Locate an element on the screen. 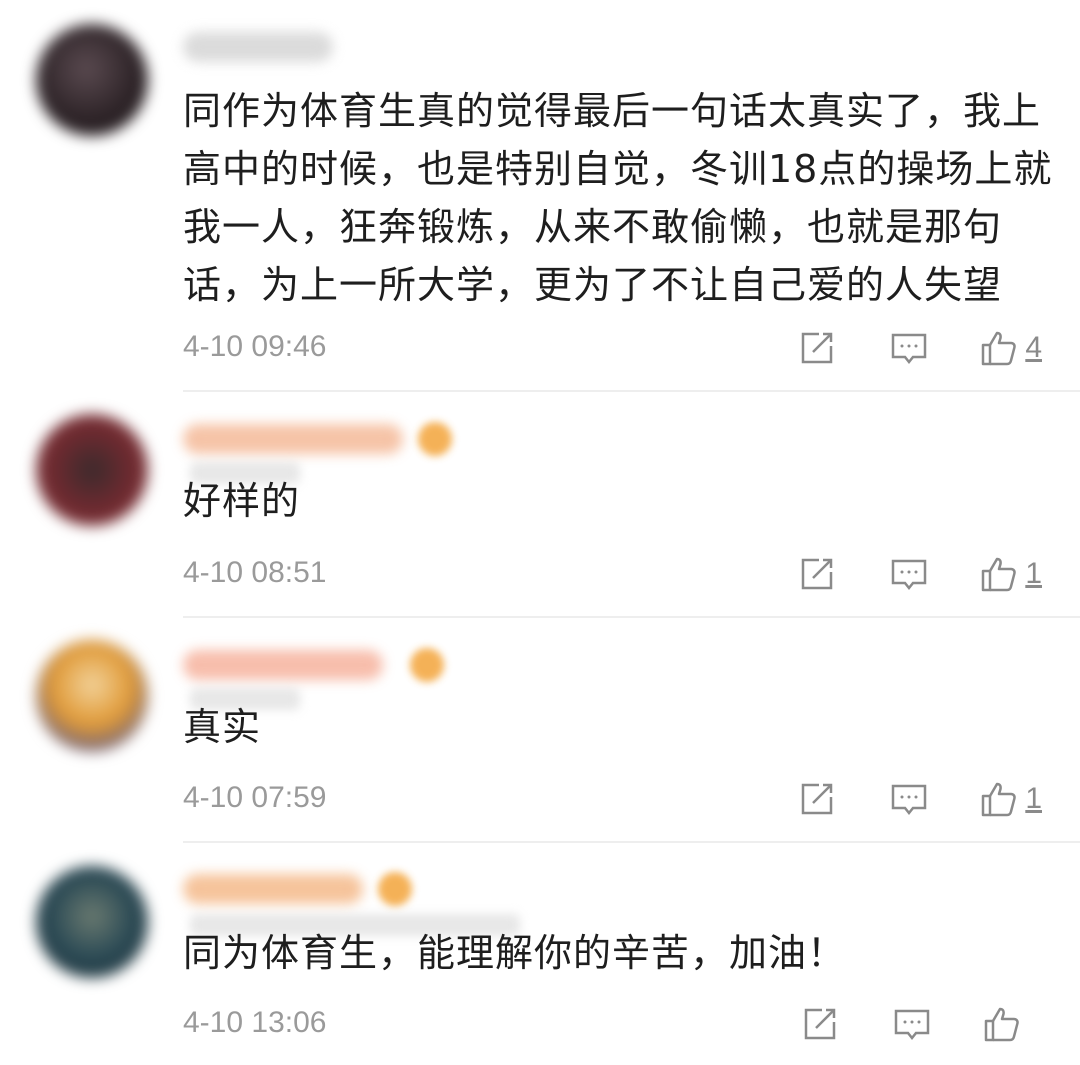 This screenshot has height=1065, width=1080. comment-timestamp: 4-10 13:06 is located at coordinates (255, 1022).